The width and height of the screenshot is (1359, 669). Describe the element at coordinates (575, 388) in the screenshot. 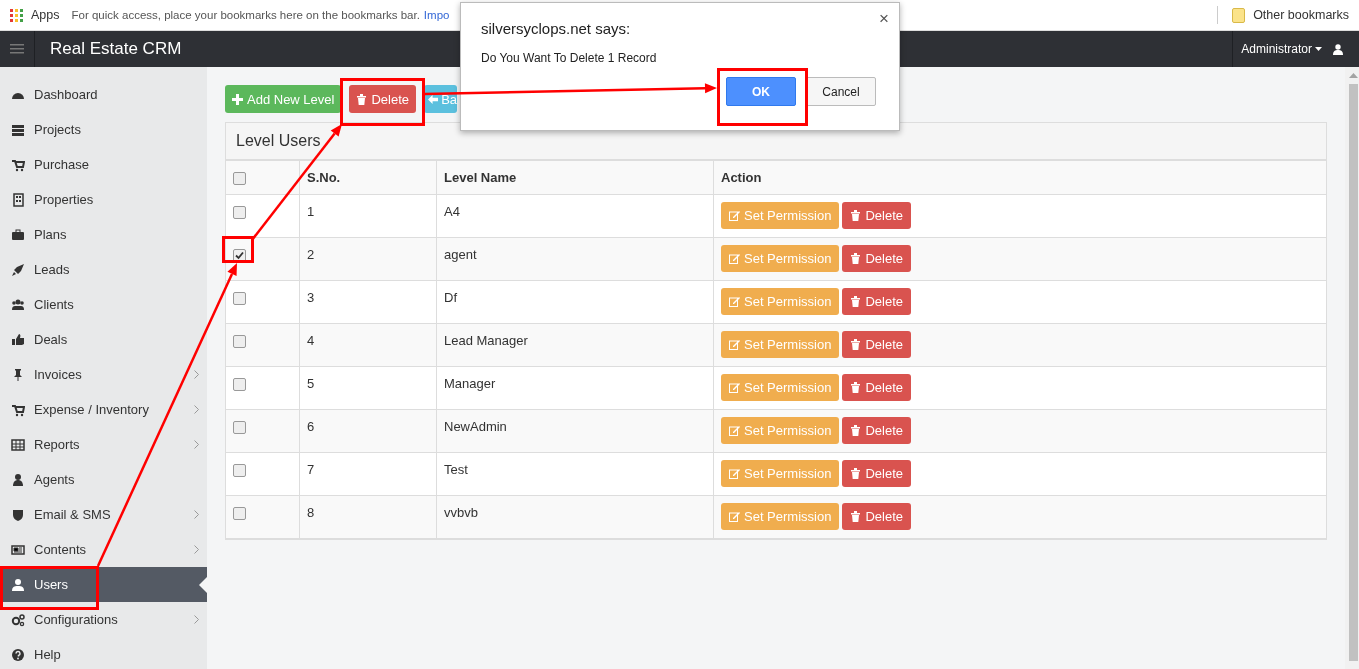

I see `table-cell: Manager` at that location.